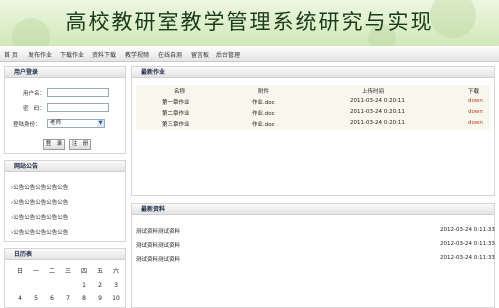 The height and width of the screenshot is (308, 499). What do you see at coordinates (52, 298) in the screenshot?
I see `calendar-day: 6` at bounding box center [52, 298].